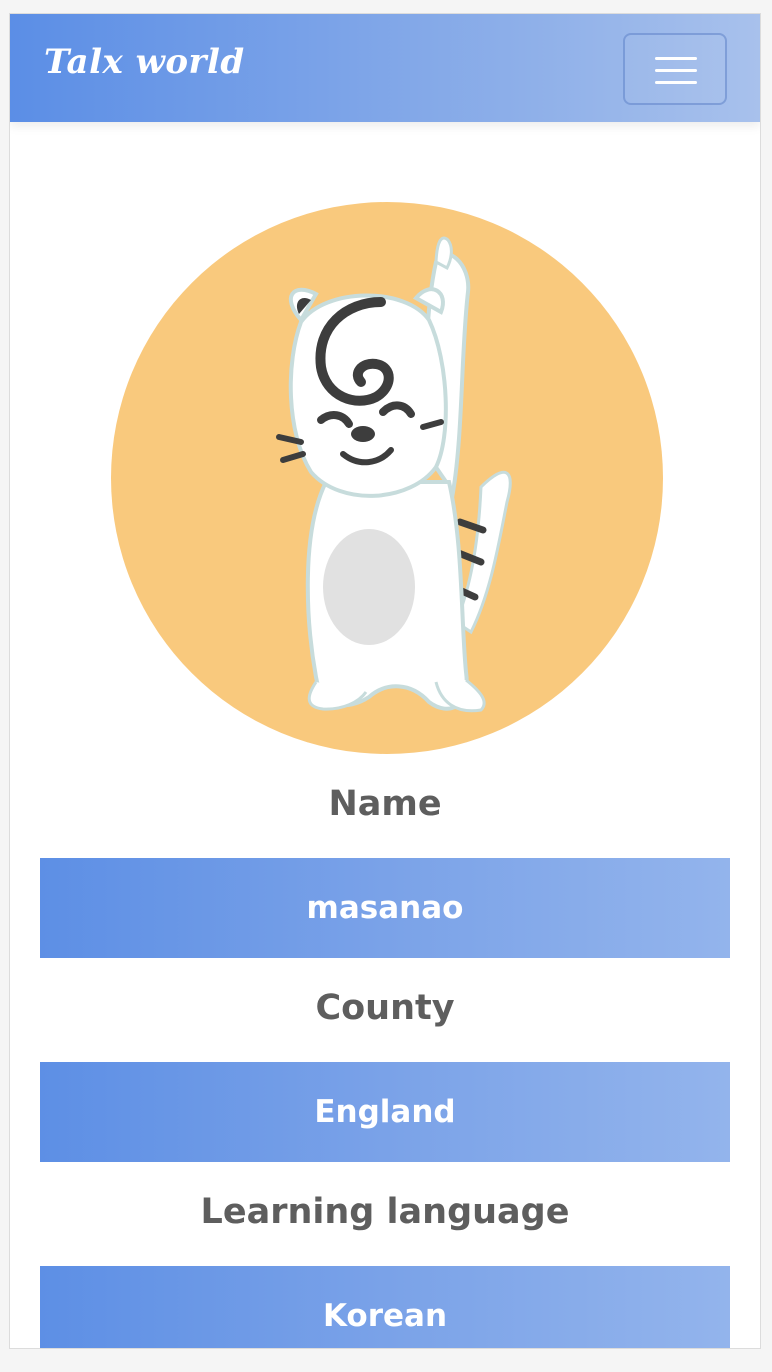  I want to click on navbar: Talx world, so click(385, 68).